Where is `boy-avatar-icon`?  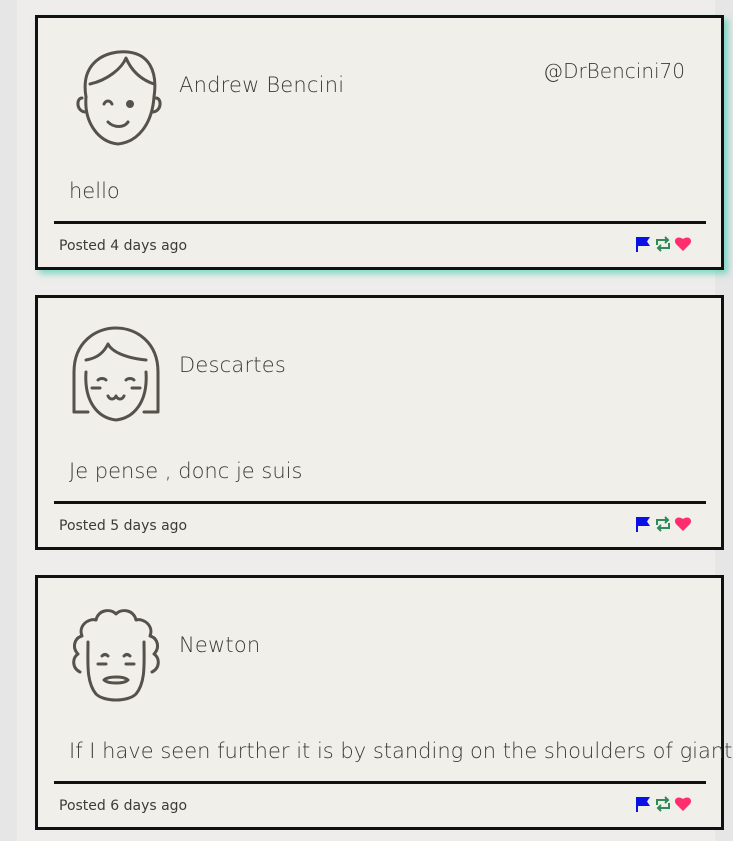 boy-avatar-icon is located at coordinates (116, 97).